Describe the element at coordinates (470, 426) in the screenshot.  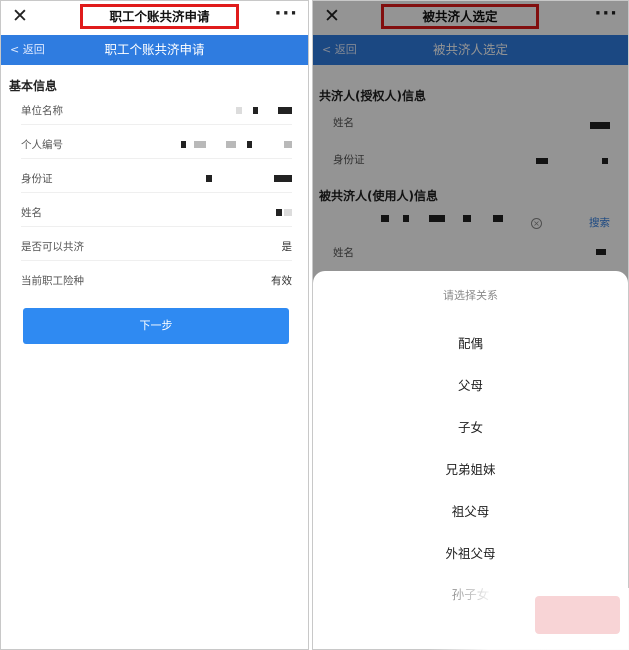
I see `option-children: 子女` at that location.